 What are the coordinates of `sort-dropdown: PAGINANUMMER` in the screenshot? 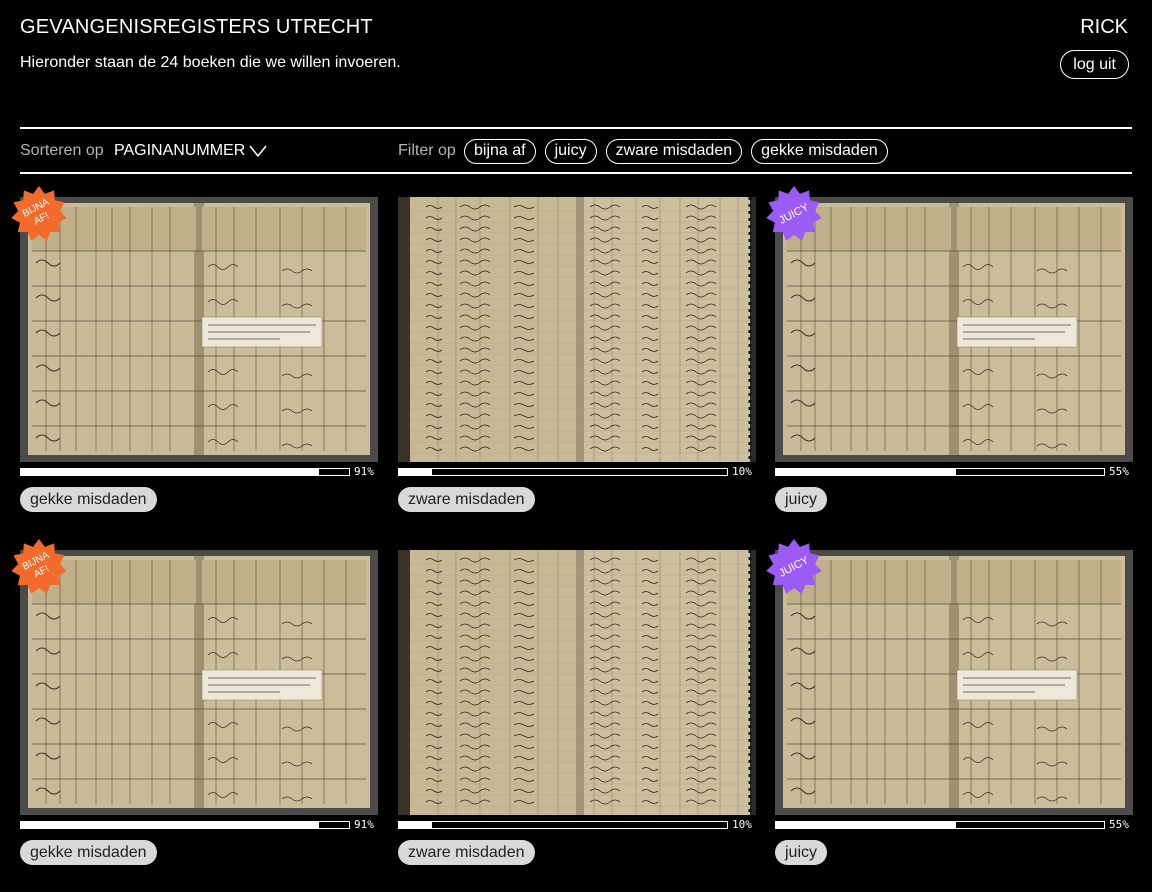 It's located at (190, 151).